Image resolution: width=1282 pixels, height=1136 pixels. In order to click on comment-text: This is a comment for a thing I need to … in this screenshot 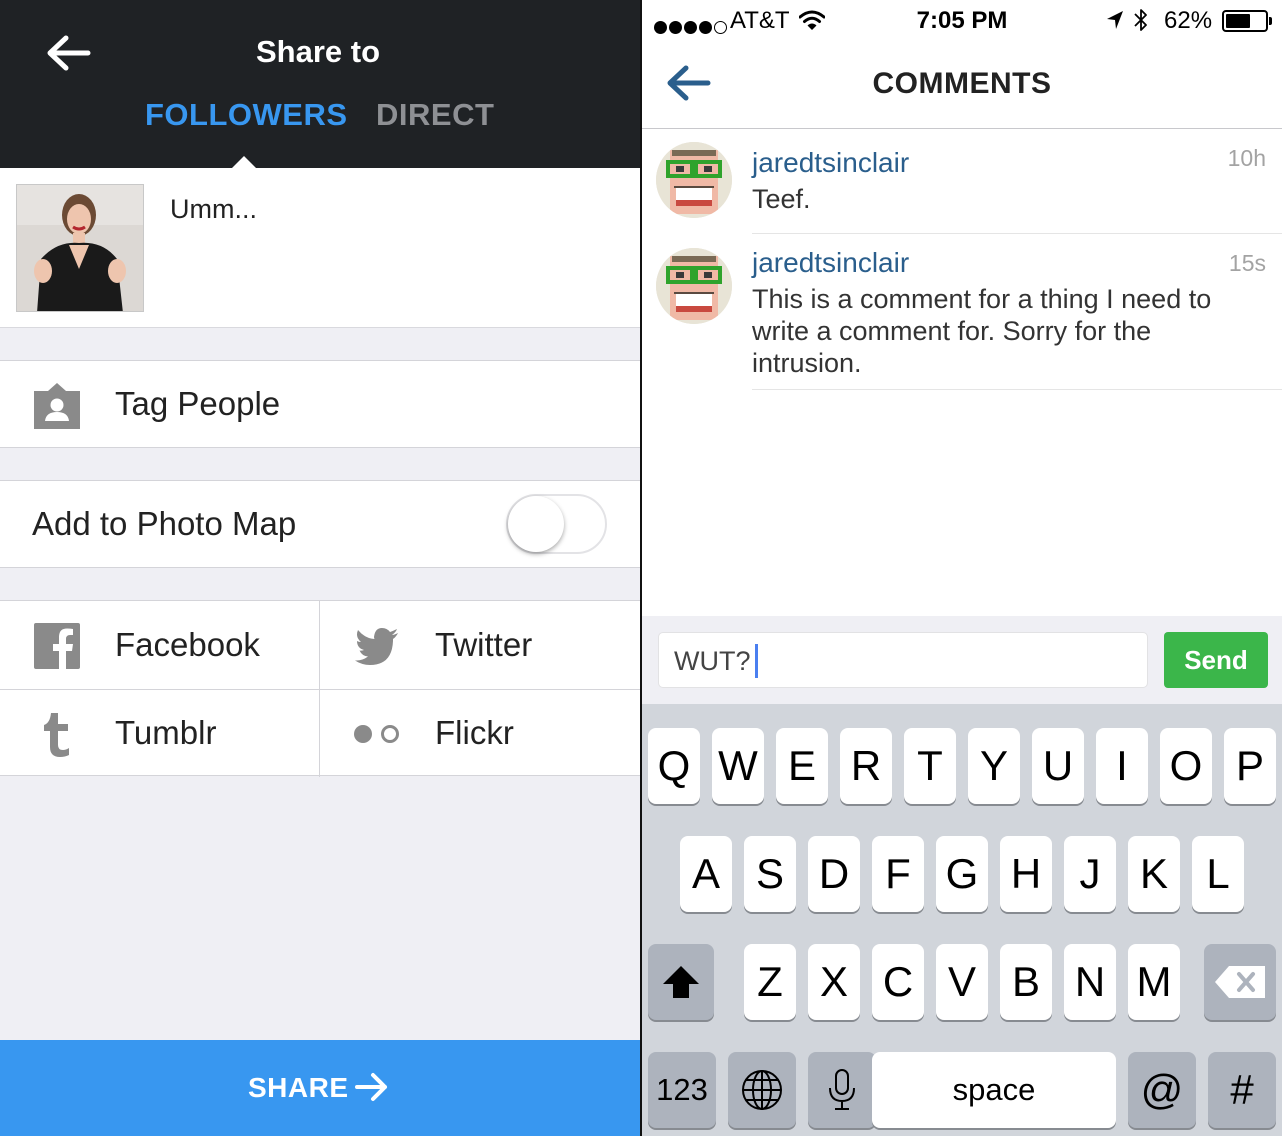, I will do `click(982, 331)`.